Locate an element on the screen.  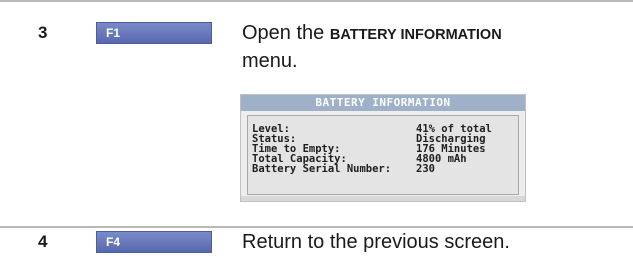
f4-key-button: F4 is located at coordinates (154, 242).